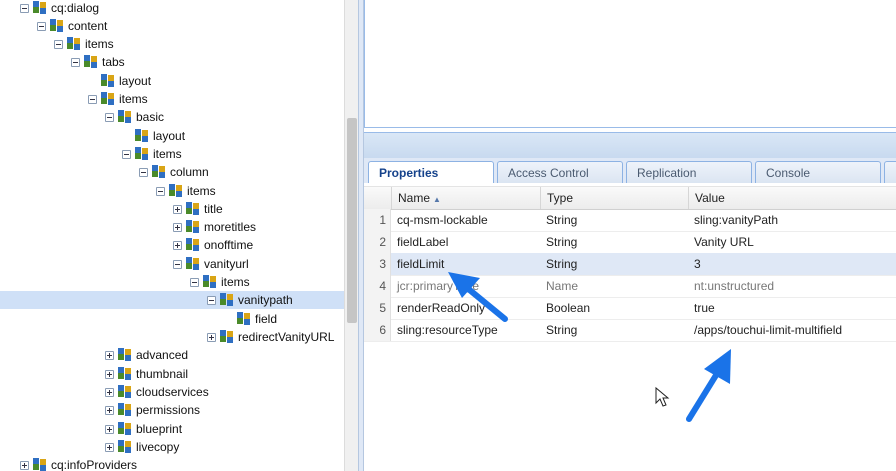  I want to click on tree-node-redirectvanityurl: redirectVanityURL, so click(270, 337).